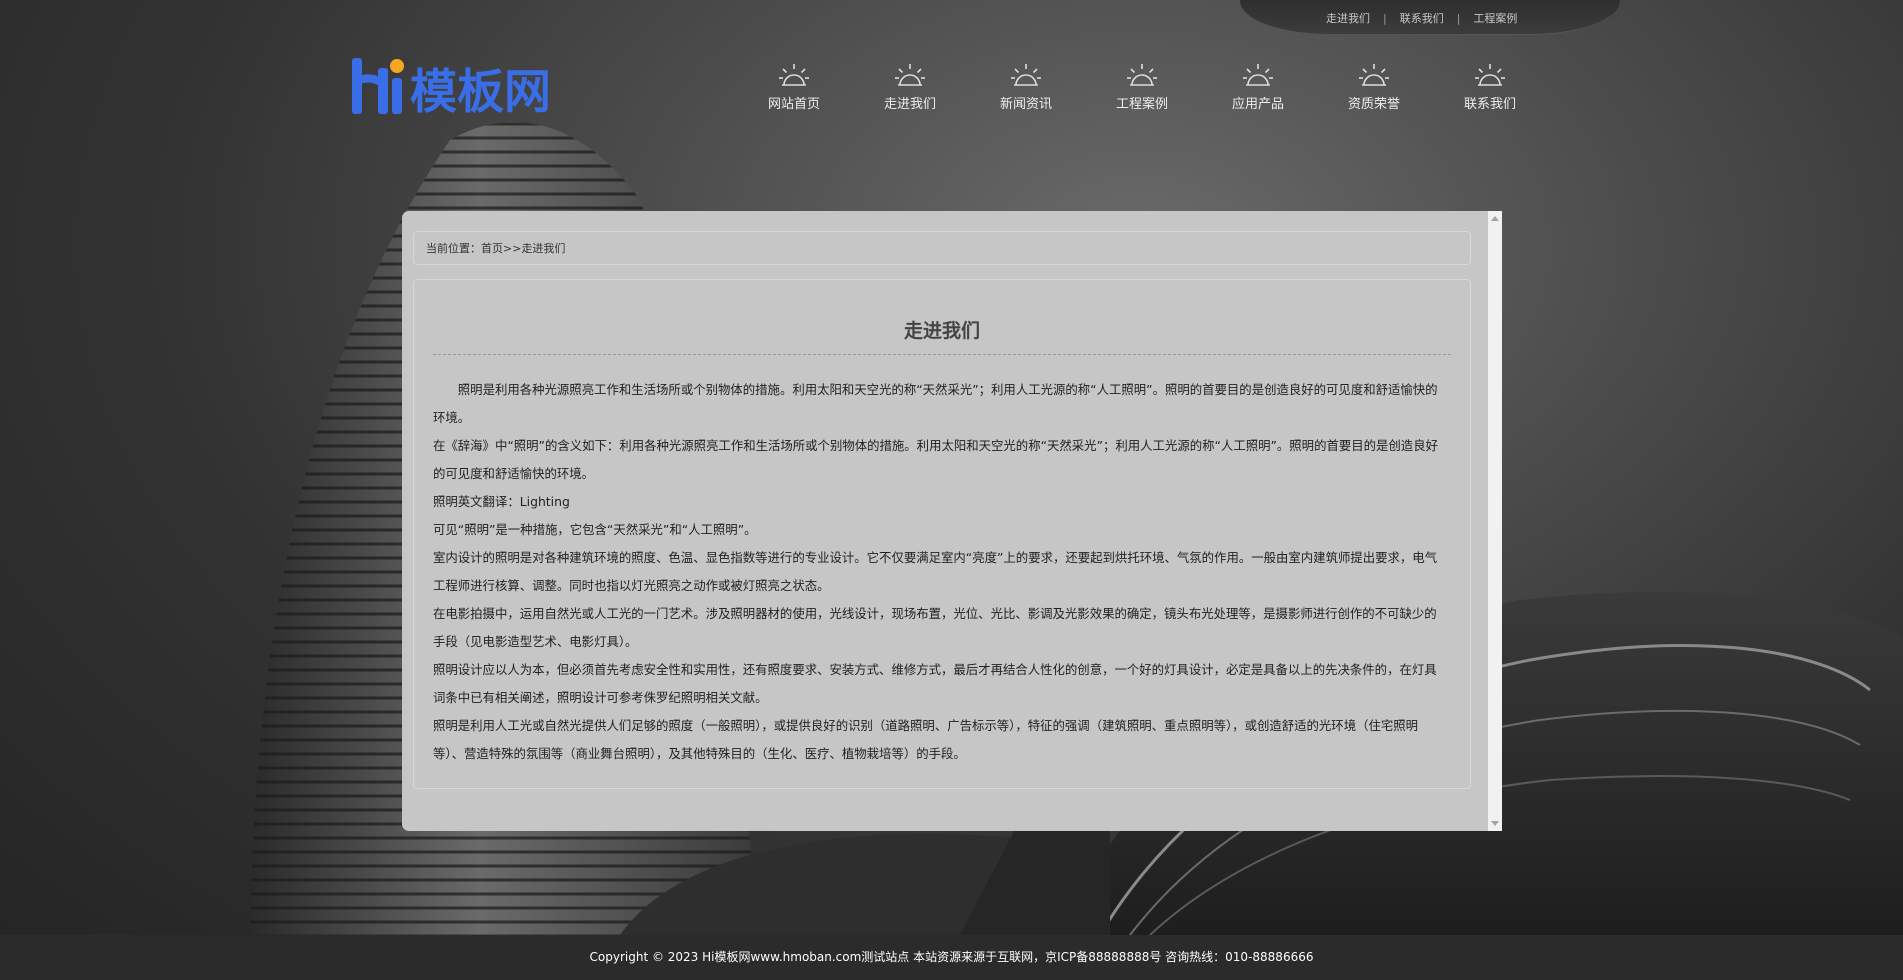  Describe the element at coordinates (1142, 87) in the screenshot. I see `nav-item-cases: 工程案例` at that location.